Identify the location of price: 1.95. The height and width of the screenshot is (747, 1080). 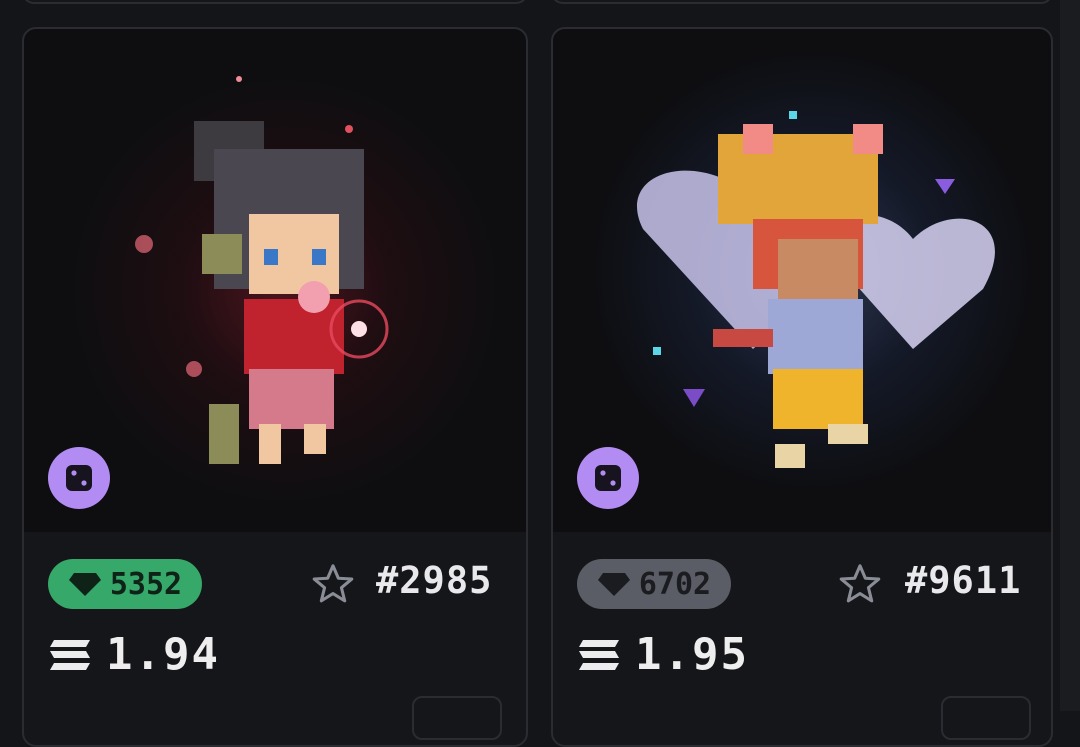
(663, 654).